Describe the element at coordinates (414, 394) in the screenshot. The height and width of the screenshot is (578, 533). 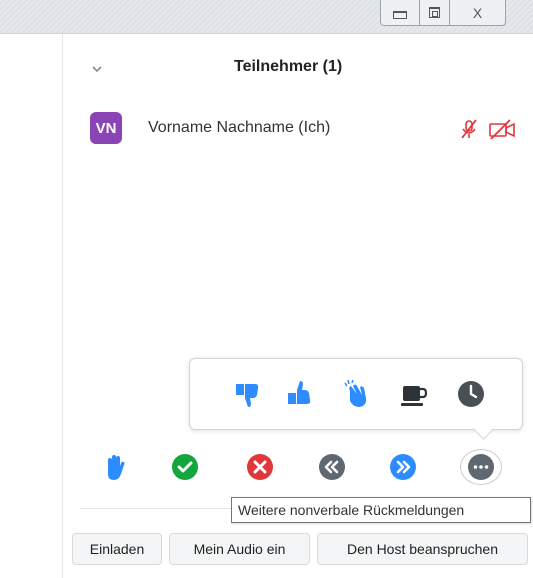
I see `coffee-icon` at that location.